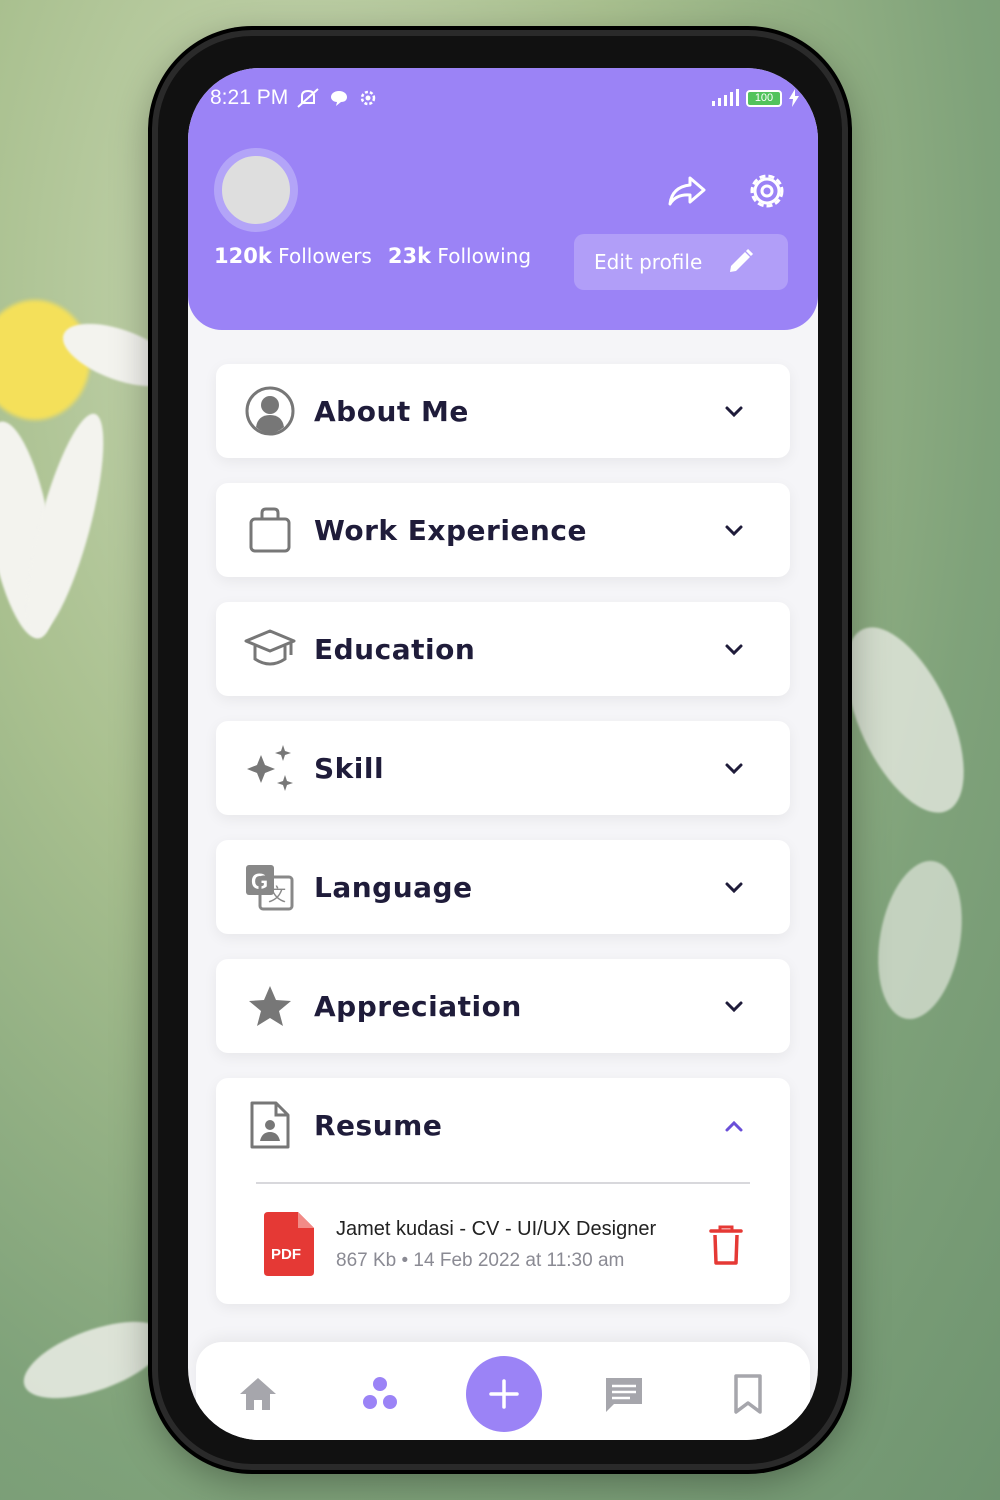 Image resolution: width=1000 pixels, height=1500 pixels. Describe the element at coordinates (270, 1006) in the screenshot. I see `star-icon` at that location.